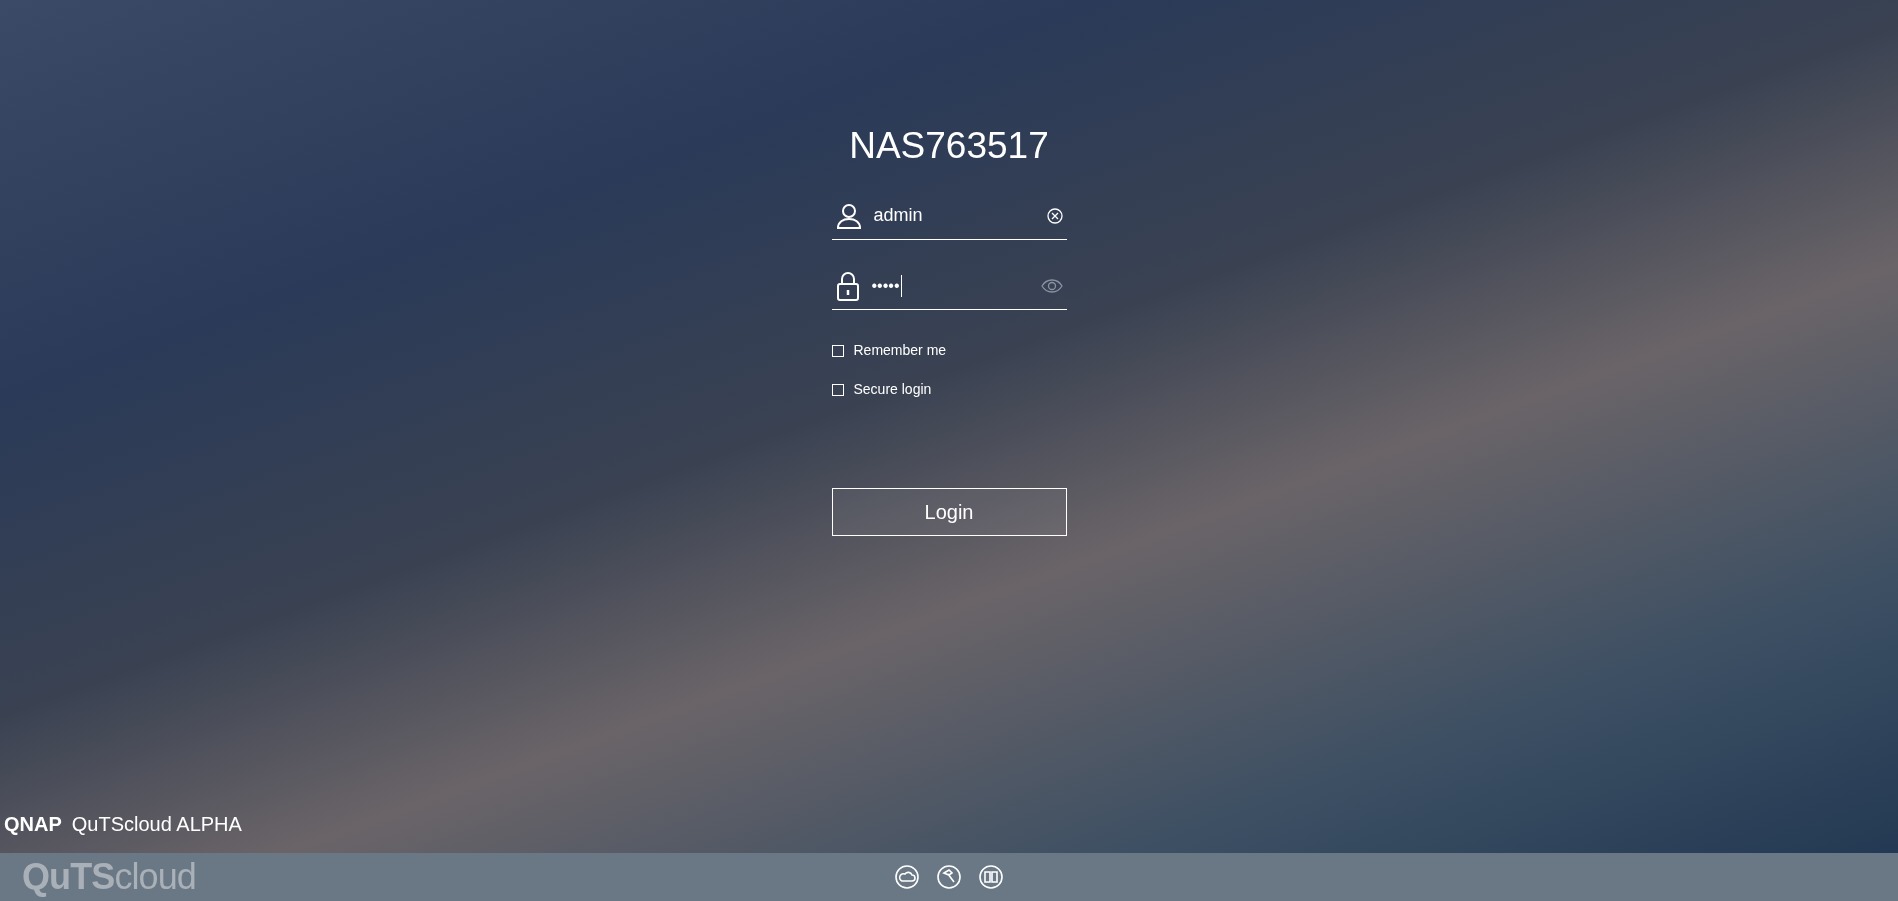 The width and height of the screenshot is (1898, 901). I want to click on clear-icon, so click(1054, 215).